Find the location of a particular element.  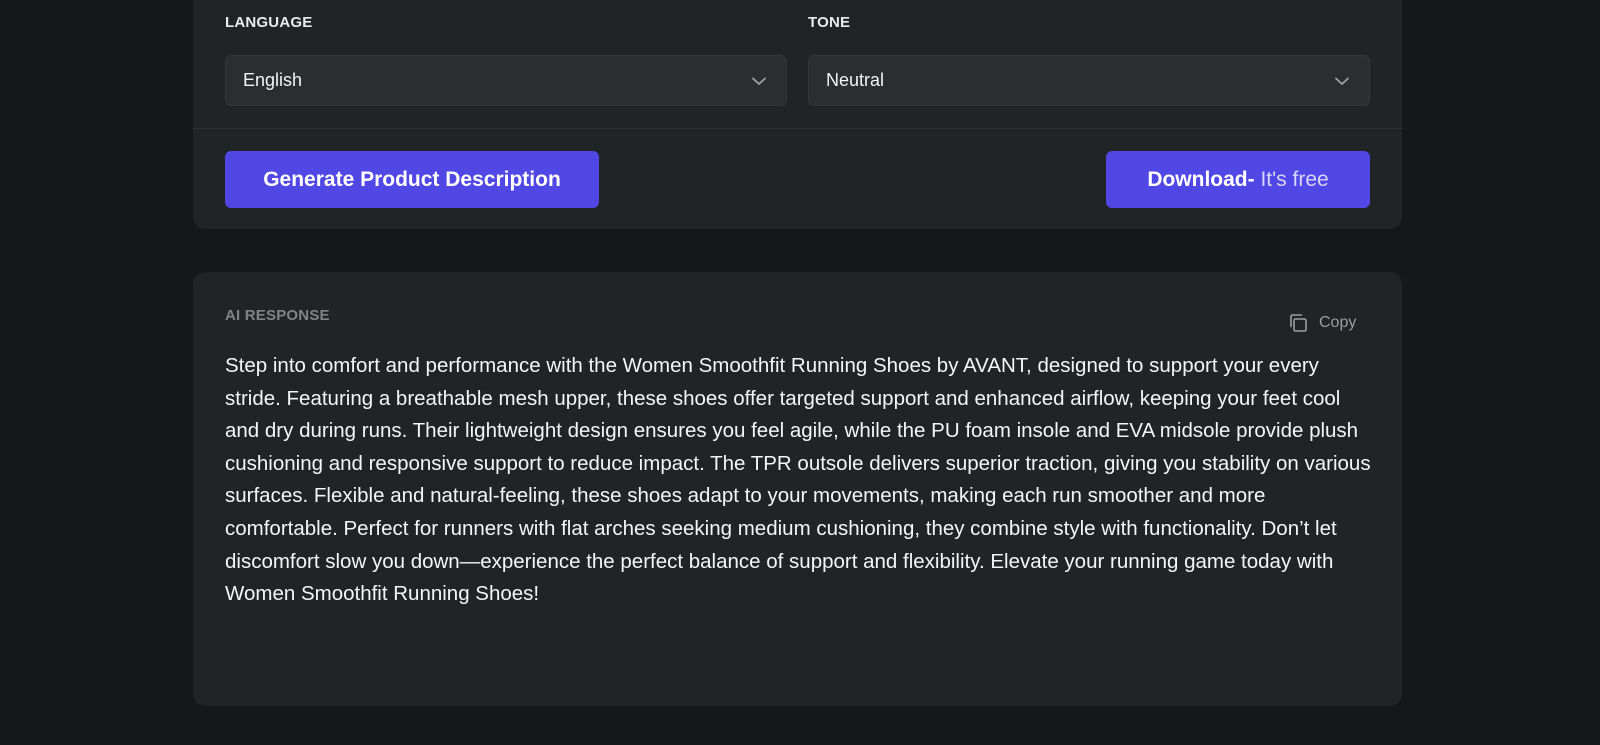

download-button: Download- It's free is located at coordinates (1238, 179).